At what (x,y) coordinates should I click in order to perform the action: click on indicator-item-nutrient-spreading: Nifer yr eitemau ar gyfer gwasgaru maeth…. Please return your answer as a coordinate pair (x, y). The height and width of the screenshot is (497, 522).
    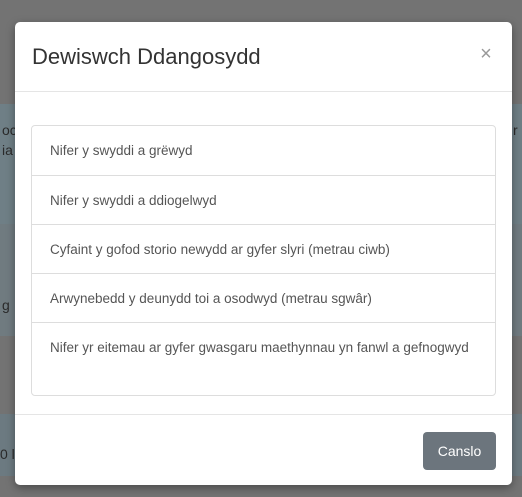
    Looking at the image, I should click on (263, 358).